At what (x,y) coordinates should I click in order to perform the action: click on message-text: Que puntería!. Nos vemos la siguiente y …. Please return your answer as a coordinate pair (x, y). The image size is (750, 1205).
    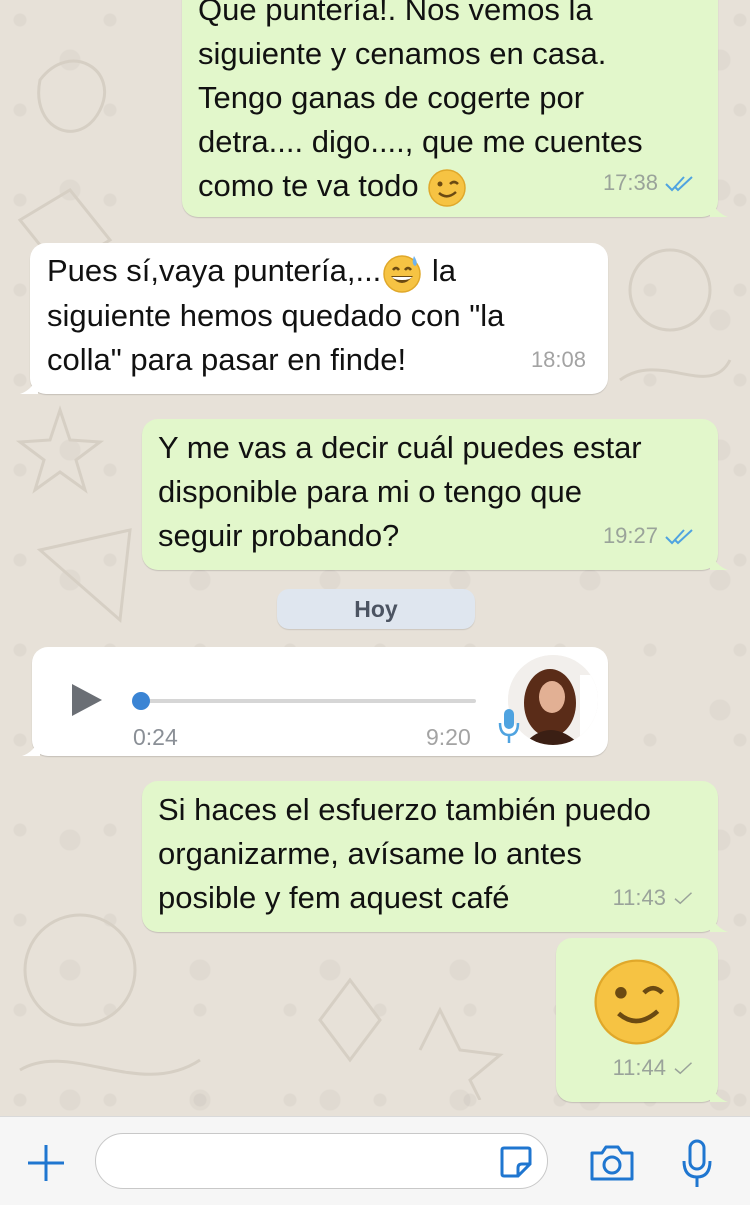
    Looking at the image, I should click on (420, 101).